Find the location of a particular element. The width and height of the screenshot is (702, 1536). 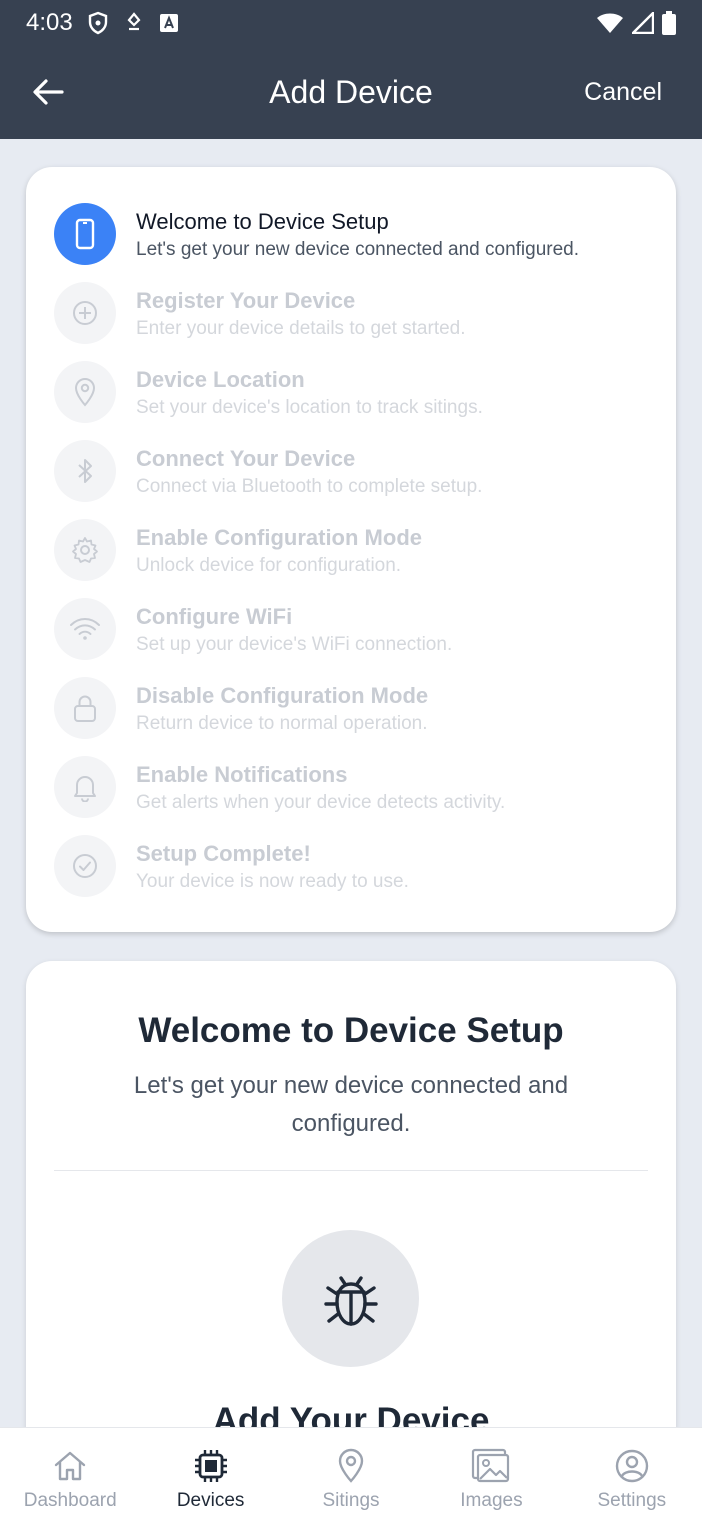

gear-icon is located at coordinates (85, 550).